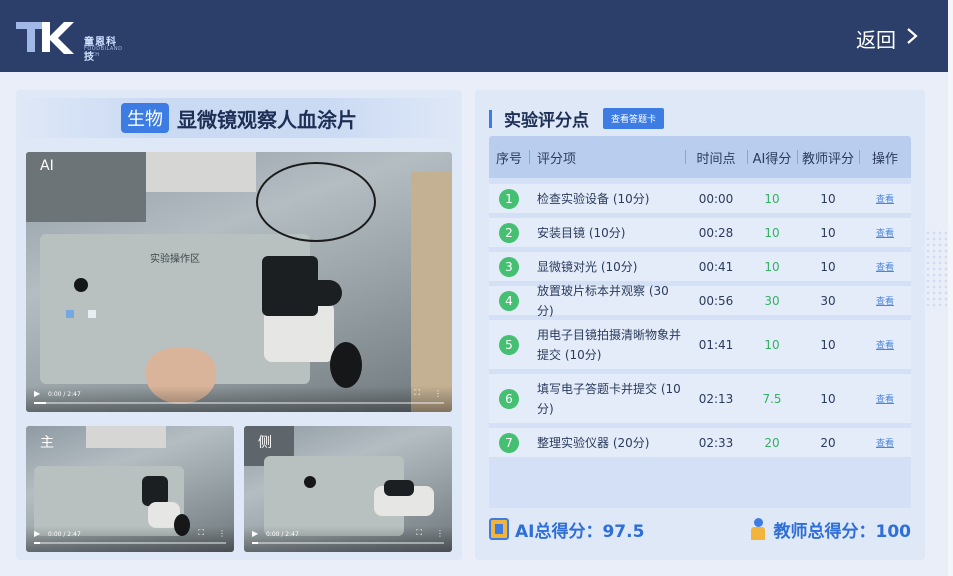 This screenshot has width=953, height=576. Describe the element at coordinates (758, 529) in the screenshot. I see `teacher-score-icon` at that location.